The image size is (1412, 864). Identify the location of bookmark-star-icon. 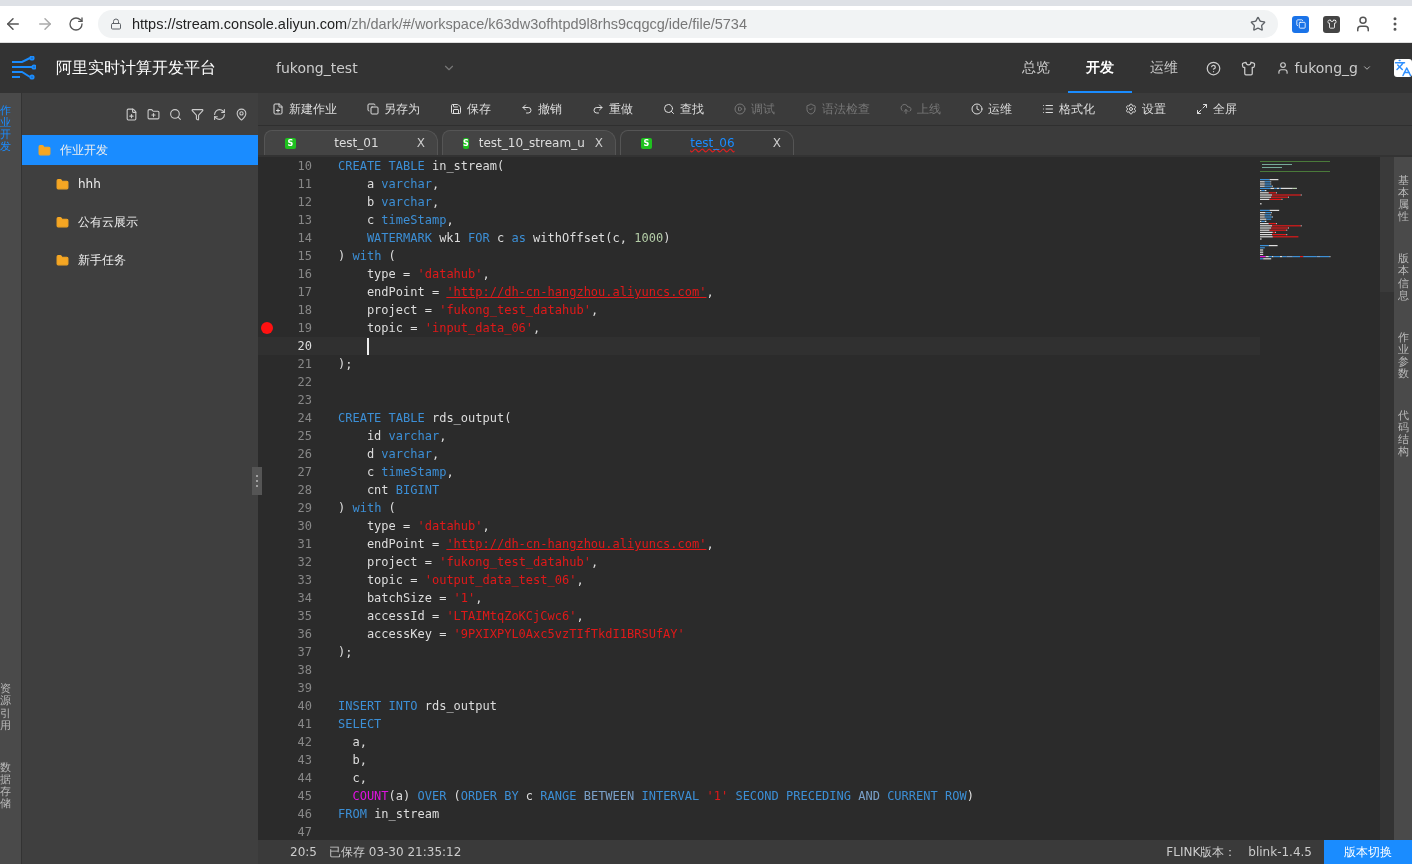
(1258, 24).